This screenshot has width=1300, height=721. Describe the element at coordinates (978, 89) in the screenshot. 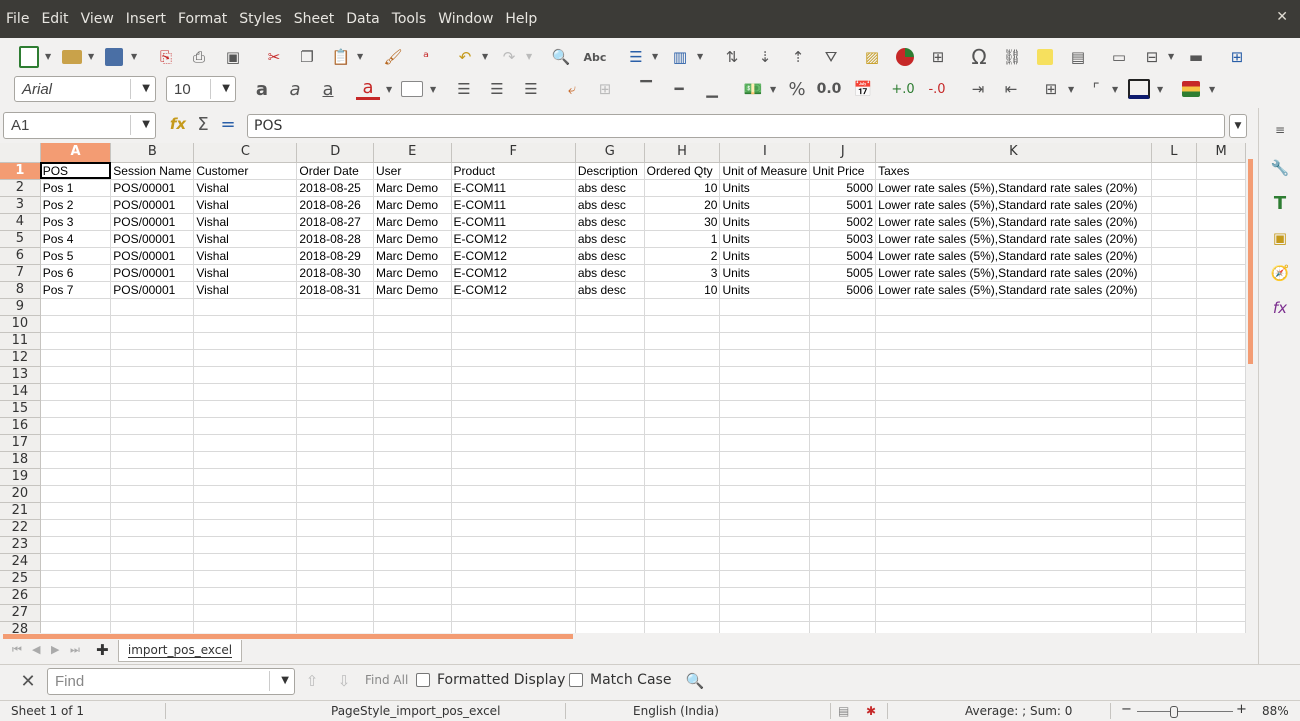

I see `increase-indent-icon: ⇥` at that location.